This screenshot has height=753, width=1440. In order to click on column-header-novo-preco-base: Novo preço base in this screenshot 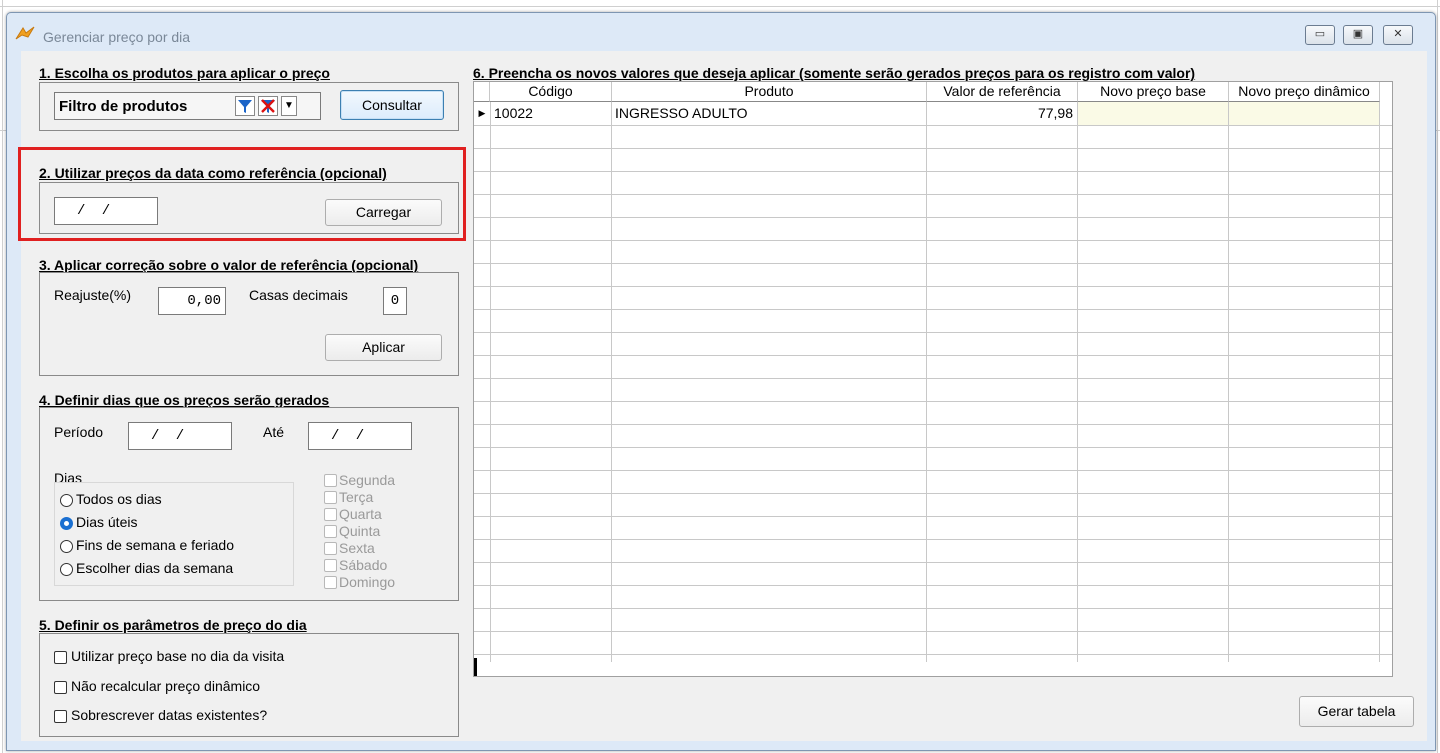, I will do `click(1153, 92)`.